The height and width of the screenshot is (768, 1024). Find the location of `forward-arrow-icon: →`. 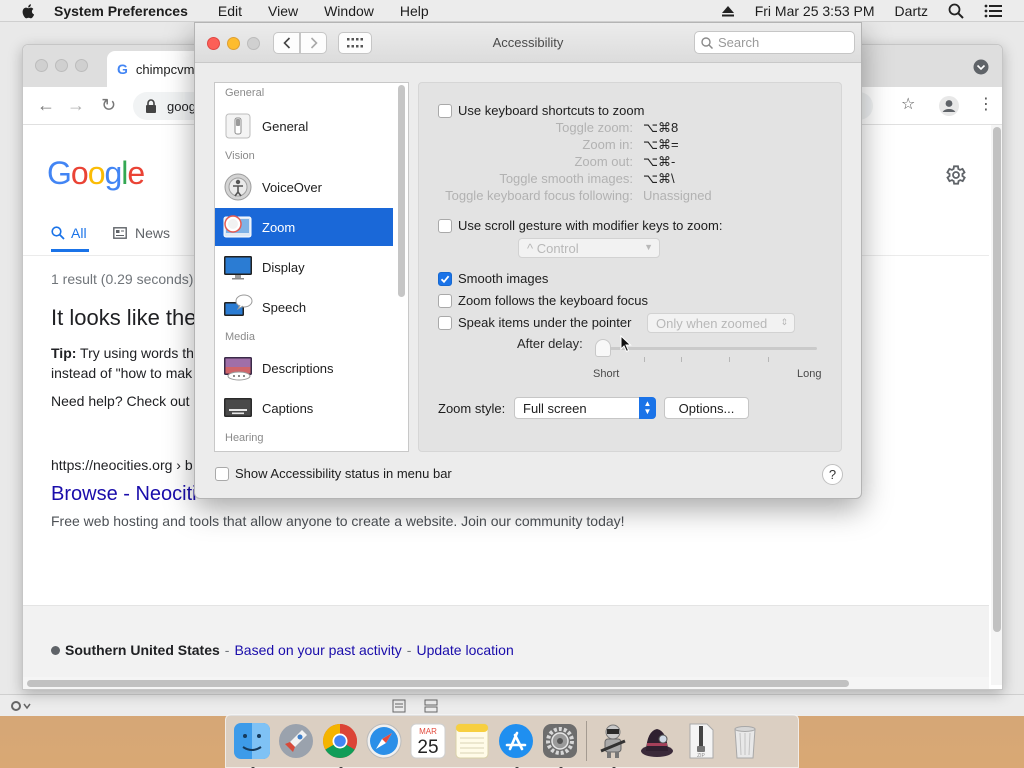

forward-arrow-icon: → is located at coordinates (76, 105).